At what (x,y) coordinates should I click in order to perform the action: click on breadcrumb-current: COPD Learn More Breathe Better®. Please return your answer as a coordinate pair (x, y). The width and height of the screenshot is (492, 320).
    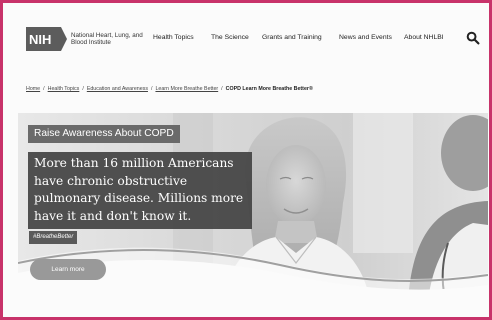
    Looking at the image, I should click on (269, 89).